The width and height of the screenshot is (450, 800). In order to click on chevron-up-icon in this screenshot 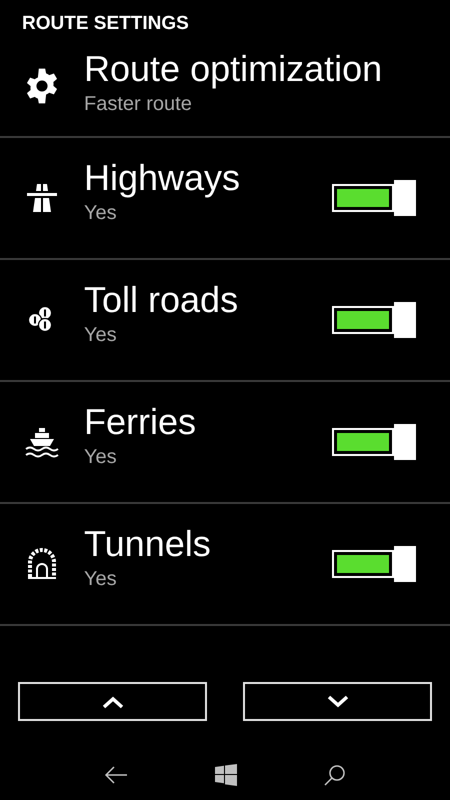, I will do `click(112, 701)`.